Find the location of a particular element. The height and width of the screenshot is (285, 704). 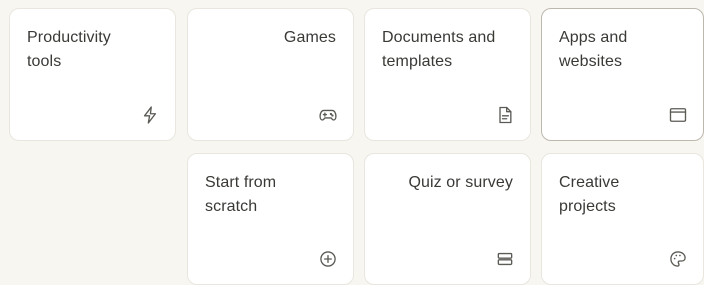

card-label: Games is located at coordinates (309, 37).